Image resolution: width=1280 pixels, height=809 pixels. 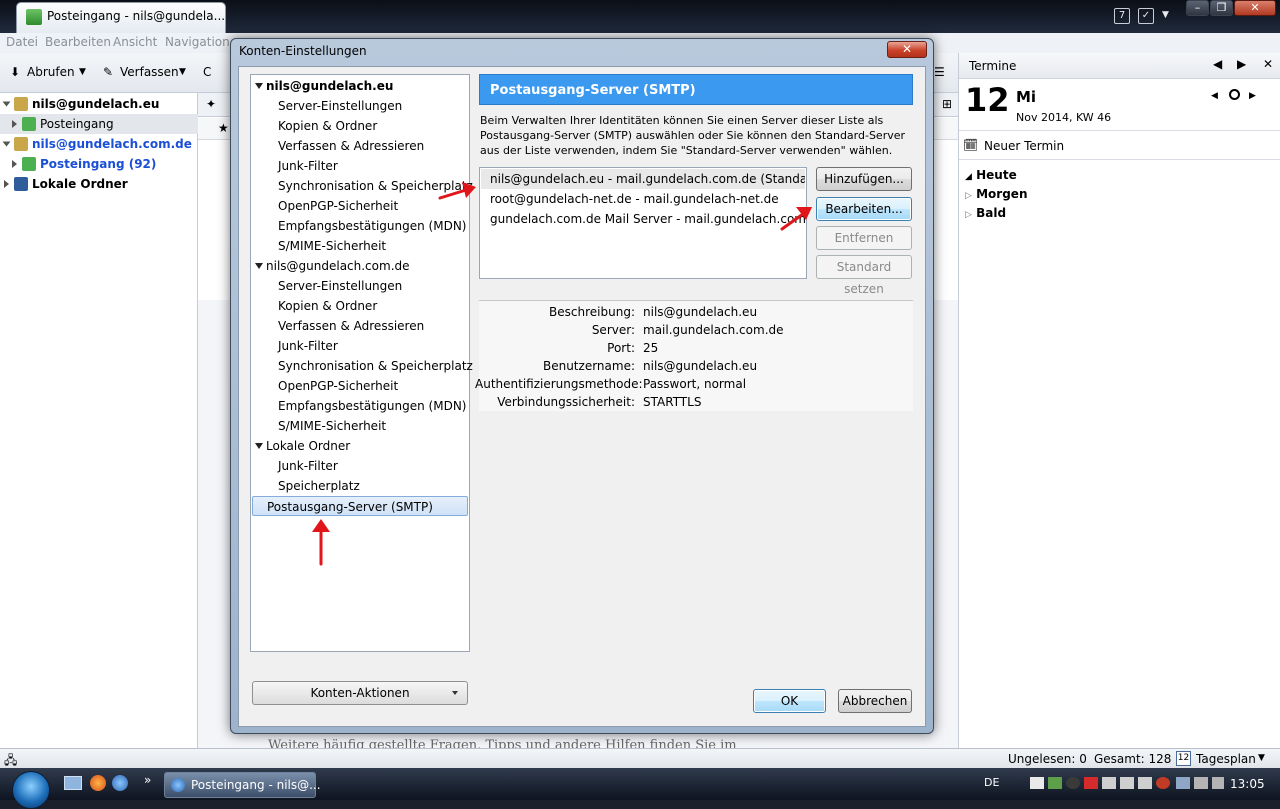 What do you see at coordinates (457, 191) in the screenshot?
I see `arrow-to-default-server` at bounding box center [457, 191].